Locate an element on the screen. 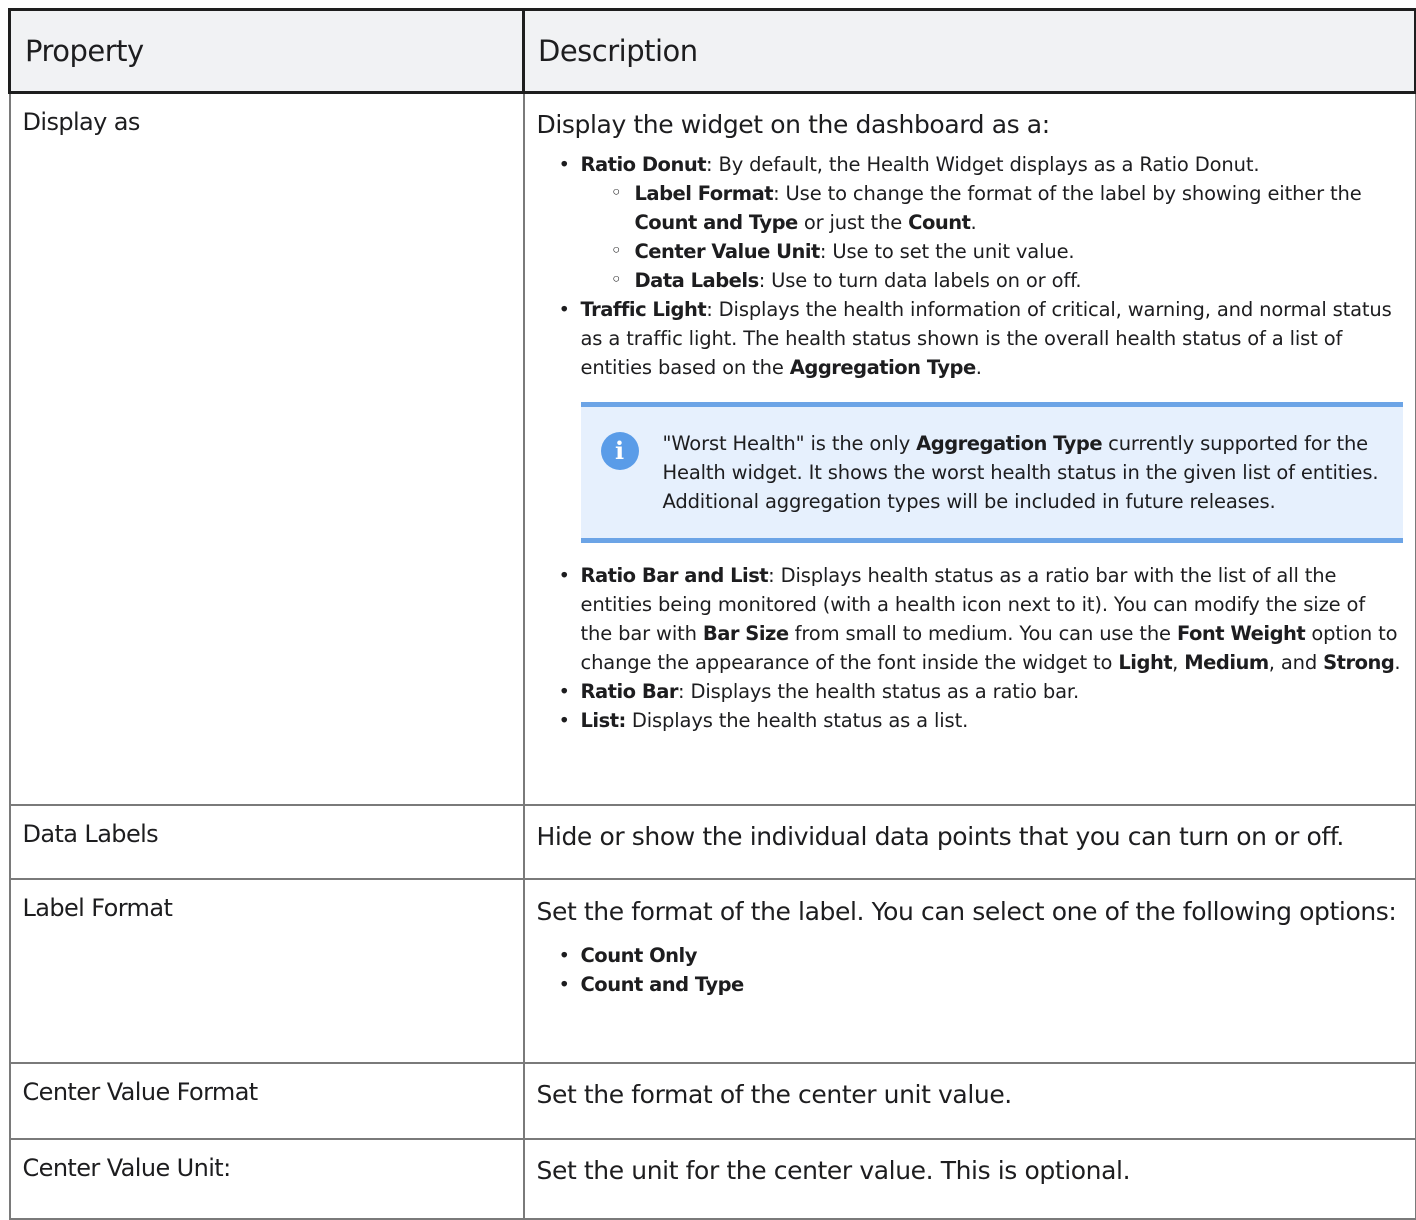 Image resolution: width=1416 pixels, height=1220 pixels. bold-term: Light is located at coordinates (1145, 662).